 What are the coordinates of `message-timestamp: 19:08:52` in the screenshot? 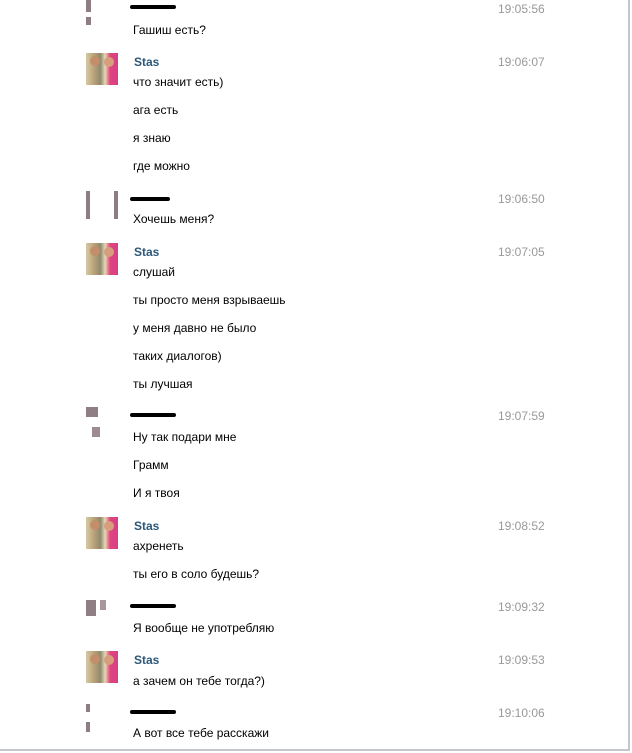 It's located at (521, 526).